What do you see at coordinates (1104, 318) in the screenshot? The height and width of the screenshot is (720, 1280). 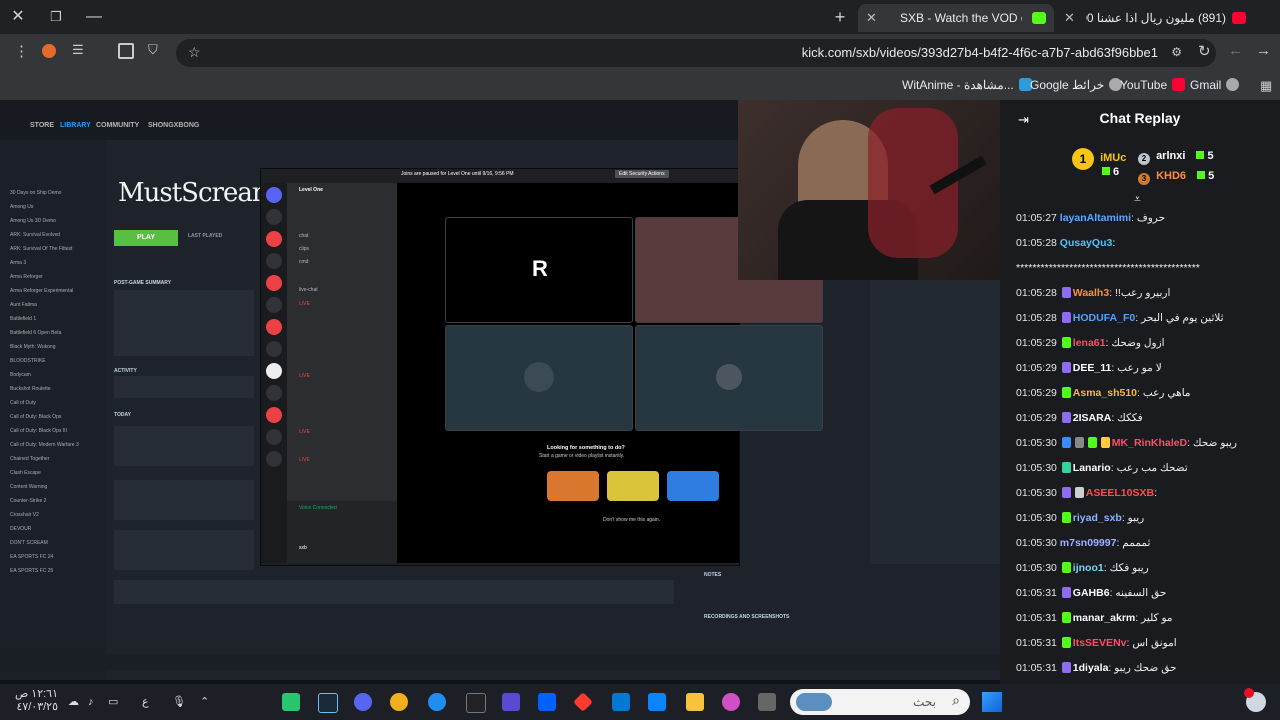 I see `message-username: HODUFA_F0` at bounding box center [1104, 318].